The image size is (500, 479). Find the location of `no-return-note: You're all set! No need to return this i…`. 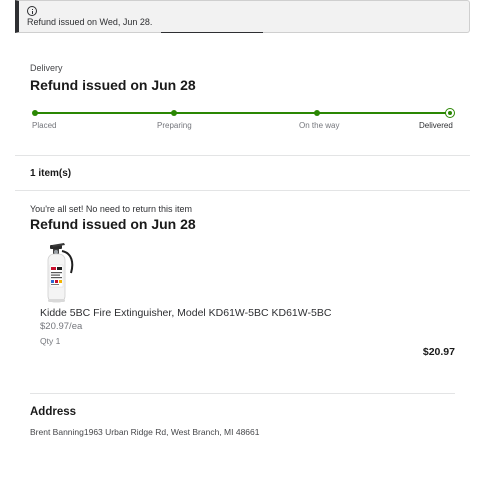

no-return-note: You're all set! No need to return this i… is located at coordinates (111, 209).